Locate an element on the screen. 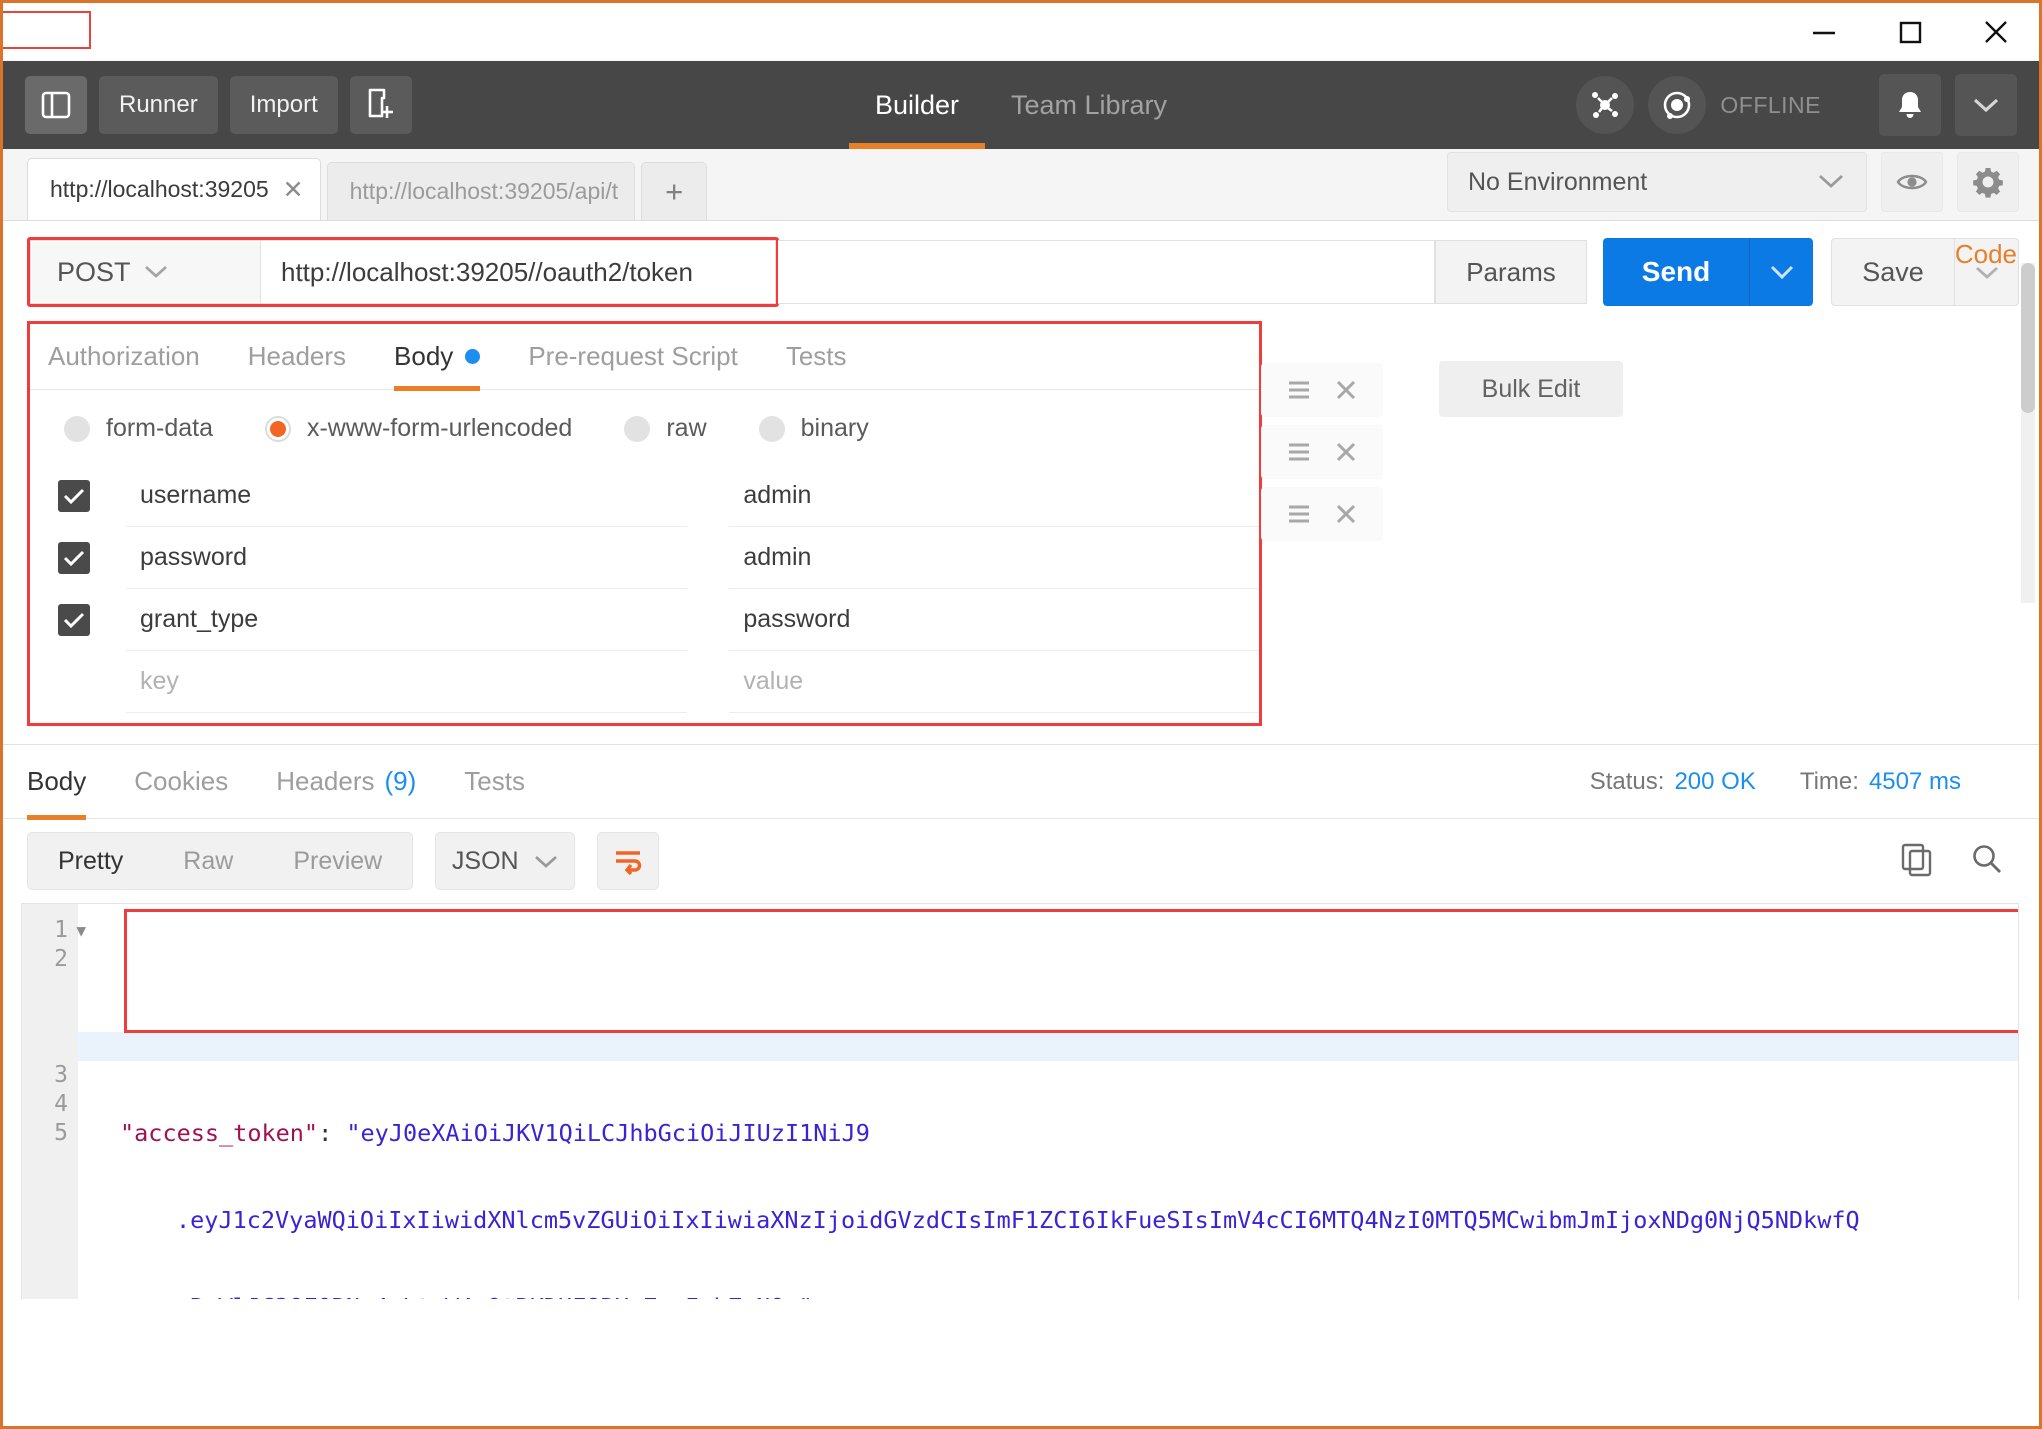 The height and width of the screenshot is (1429, 2042). request-tab-0: http://localhost:39205 ✕ is located at coordinates (174, 189).